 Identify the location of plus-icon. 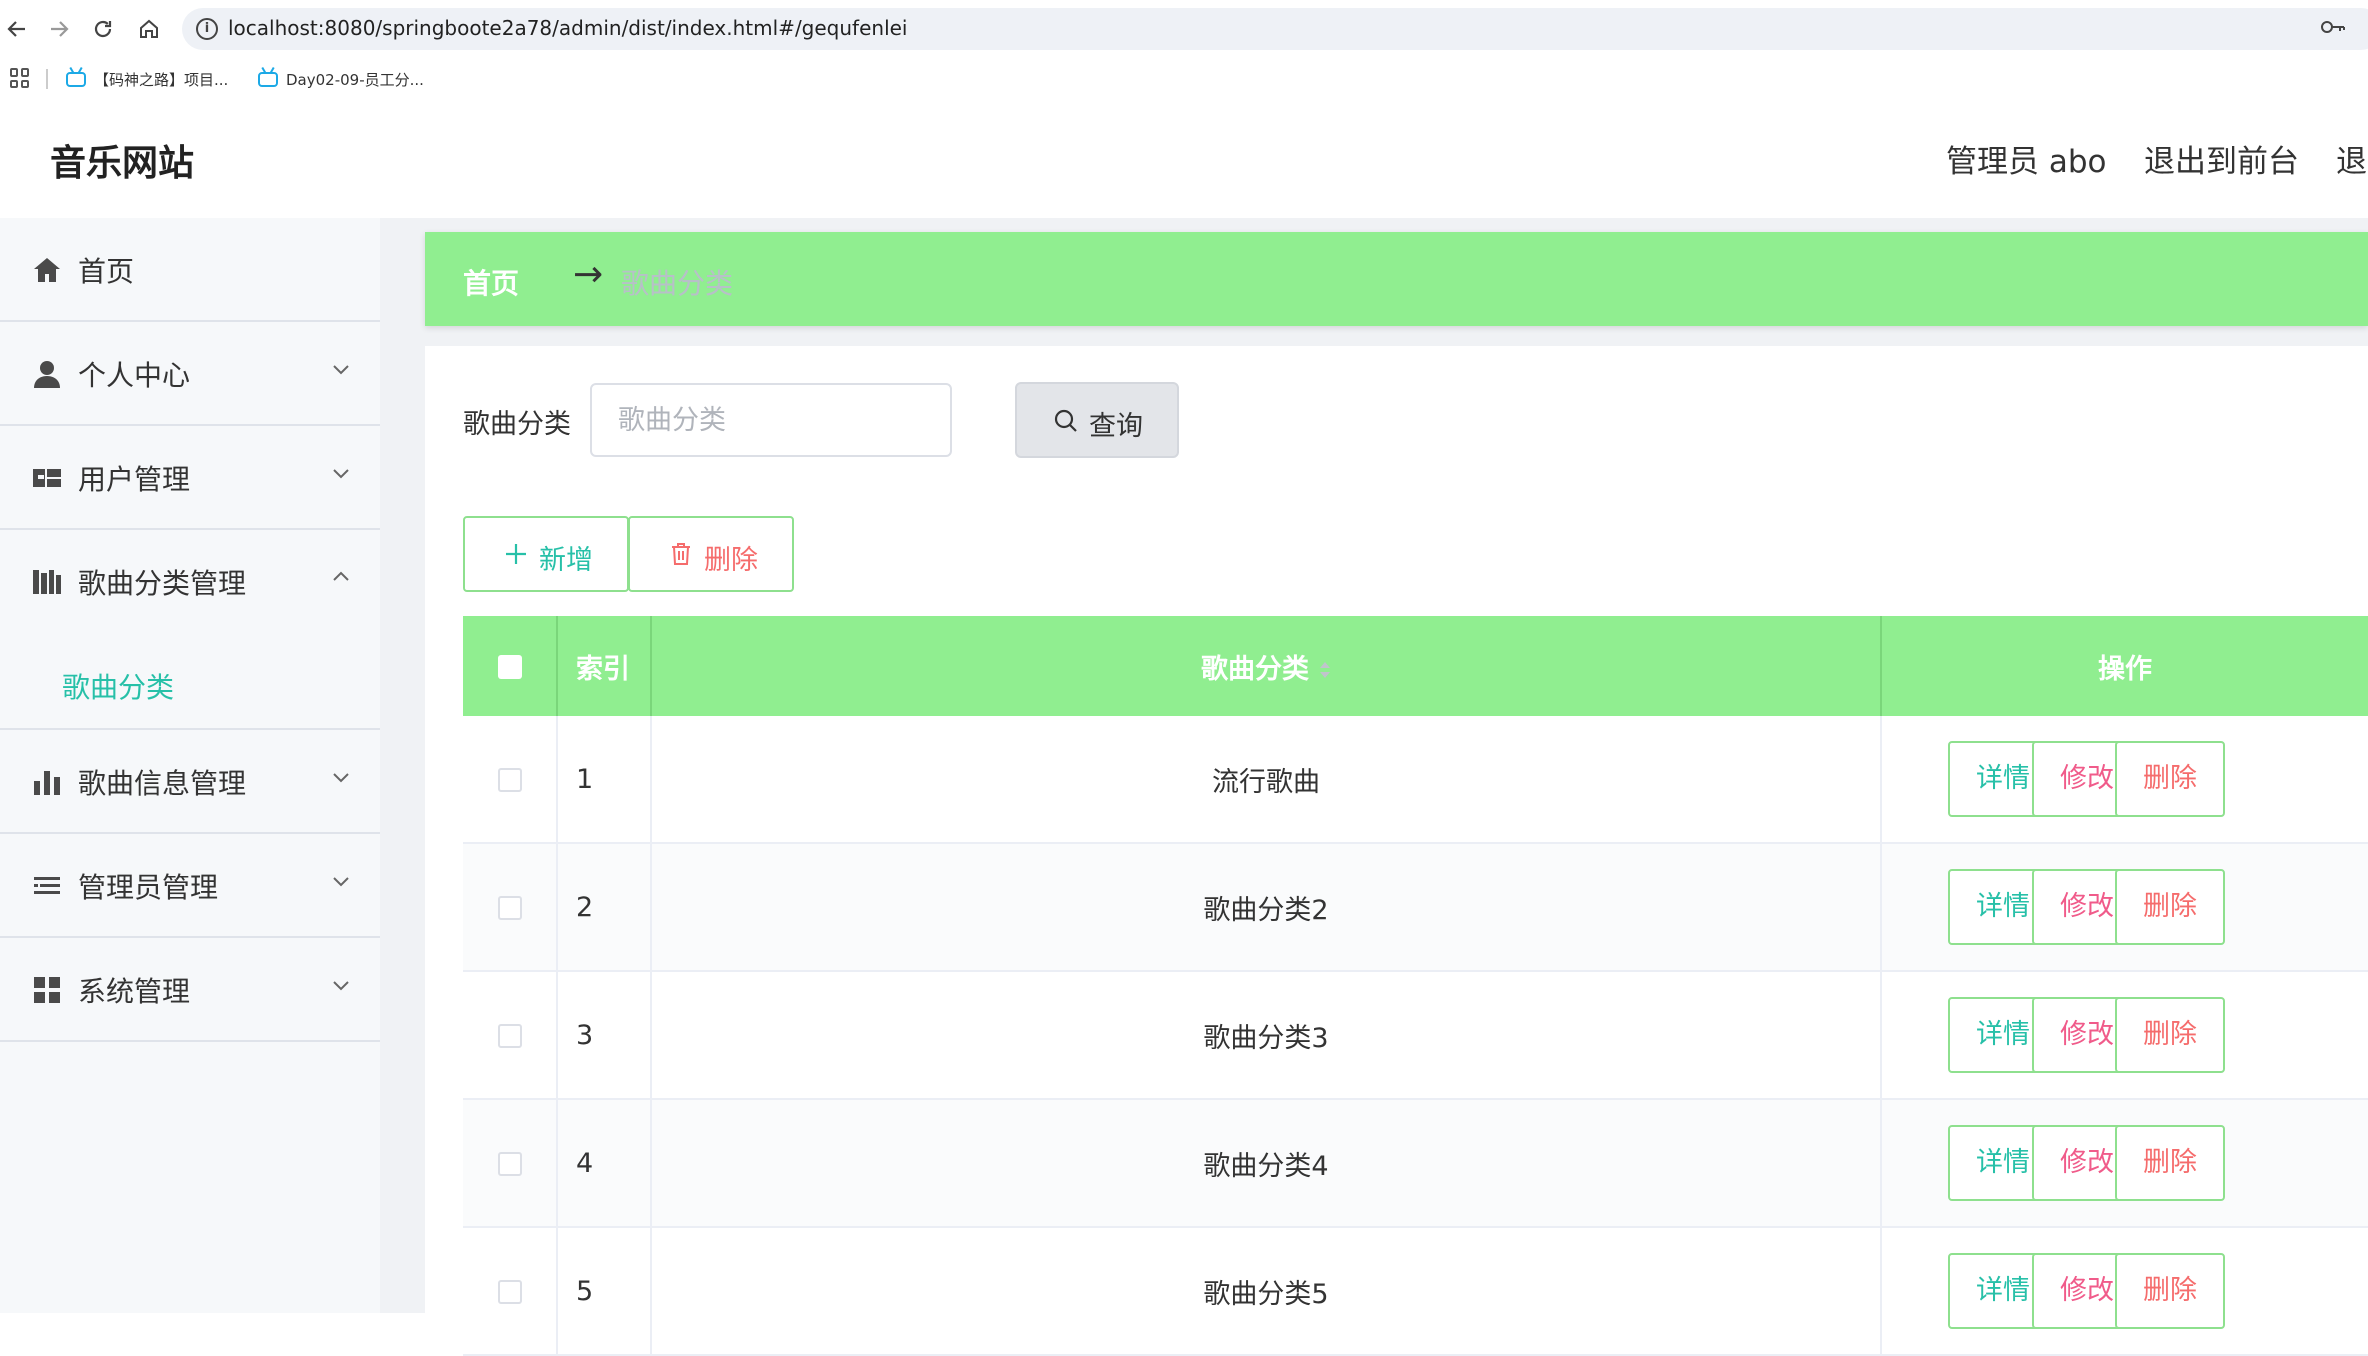
(516, 554).